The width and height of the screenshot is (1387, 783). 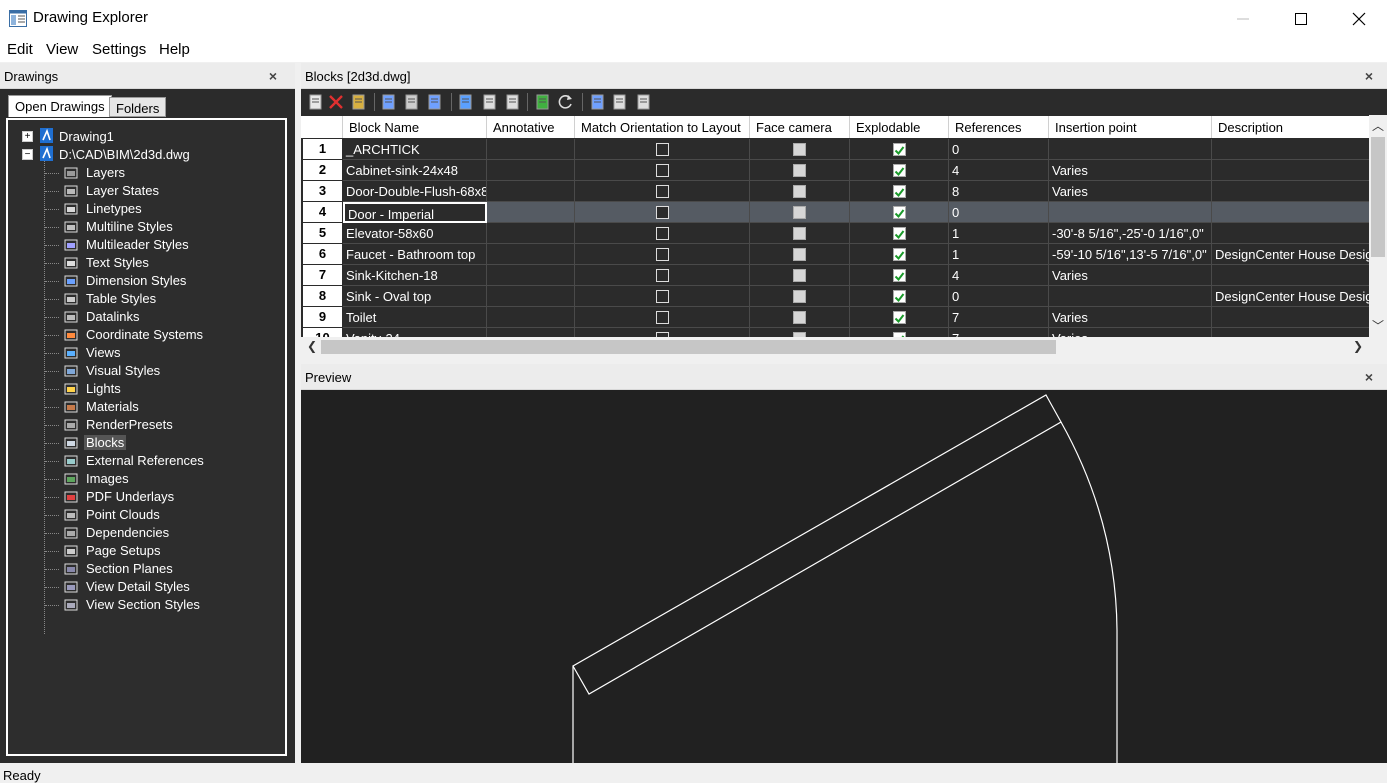 I want to click on row-number: 10, so click(x=322, y=332).